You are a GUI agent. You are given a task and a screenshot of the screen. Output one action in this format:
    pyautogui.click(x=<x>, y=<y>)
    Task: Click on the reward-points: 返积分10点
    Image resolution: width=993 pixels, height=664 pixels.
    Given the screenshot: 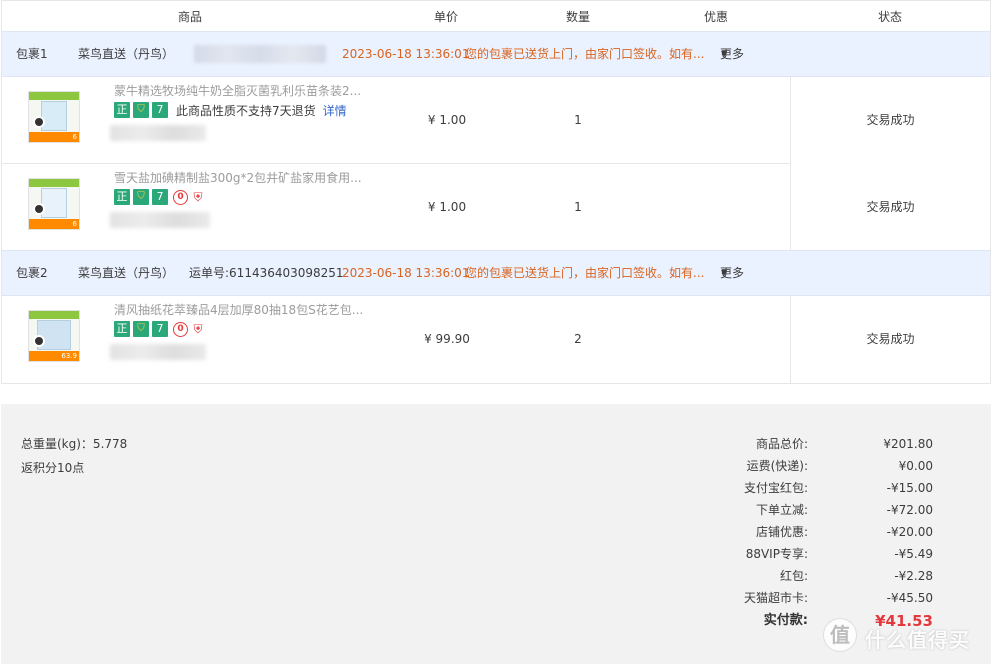 What is the action you would take?
    pyautogui.click(x=53, y=468)
    